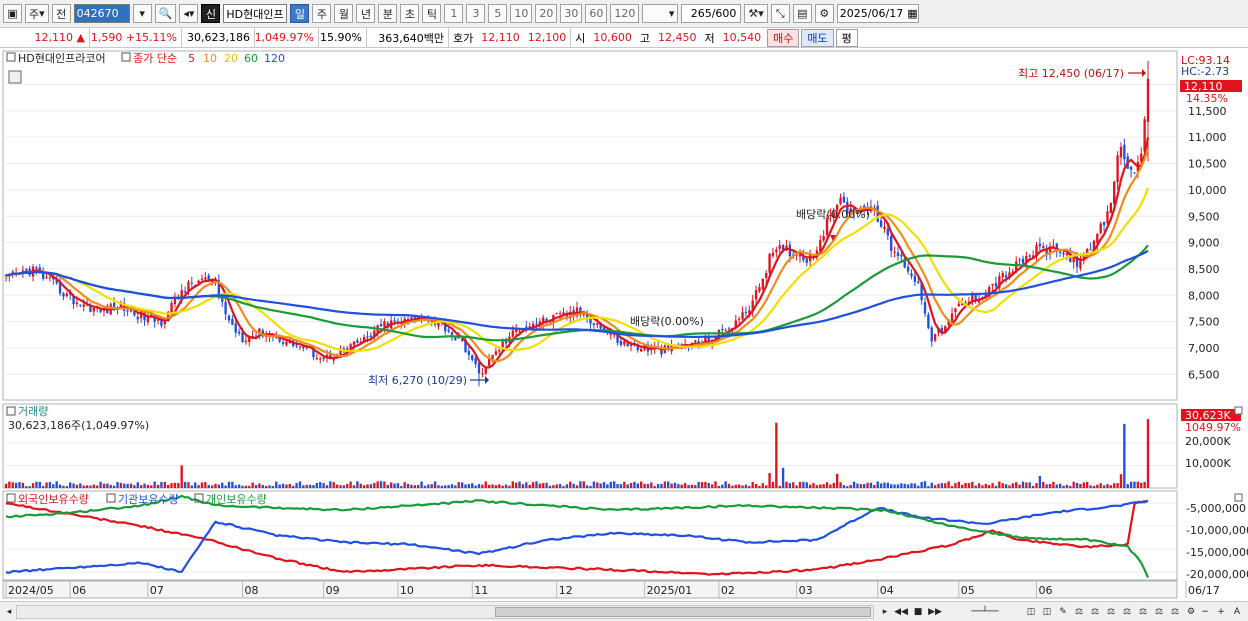 This screenshot has height=621, width=1248. Describe the element at coordinates (521, 13) in the screenshot. I see `interval-10-button: 10` at that location.